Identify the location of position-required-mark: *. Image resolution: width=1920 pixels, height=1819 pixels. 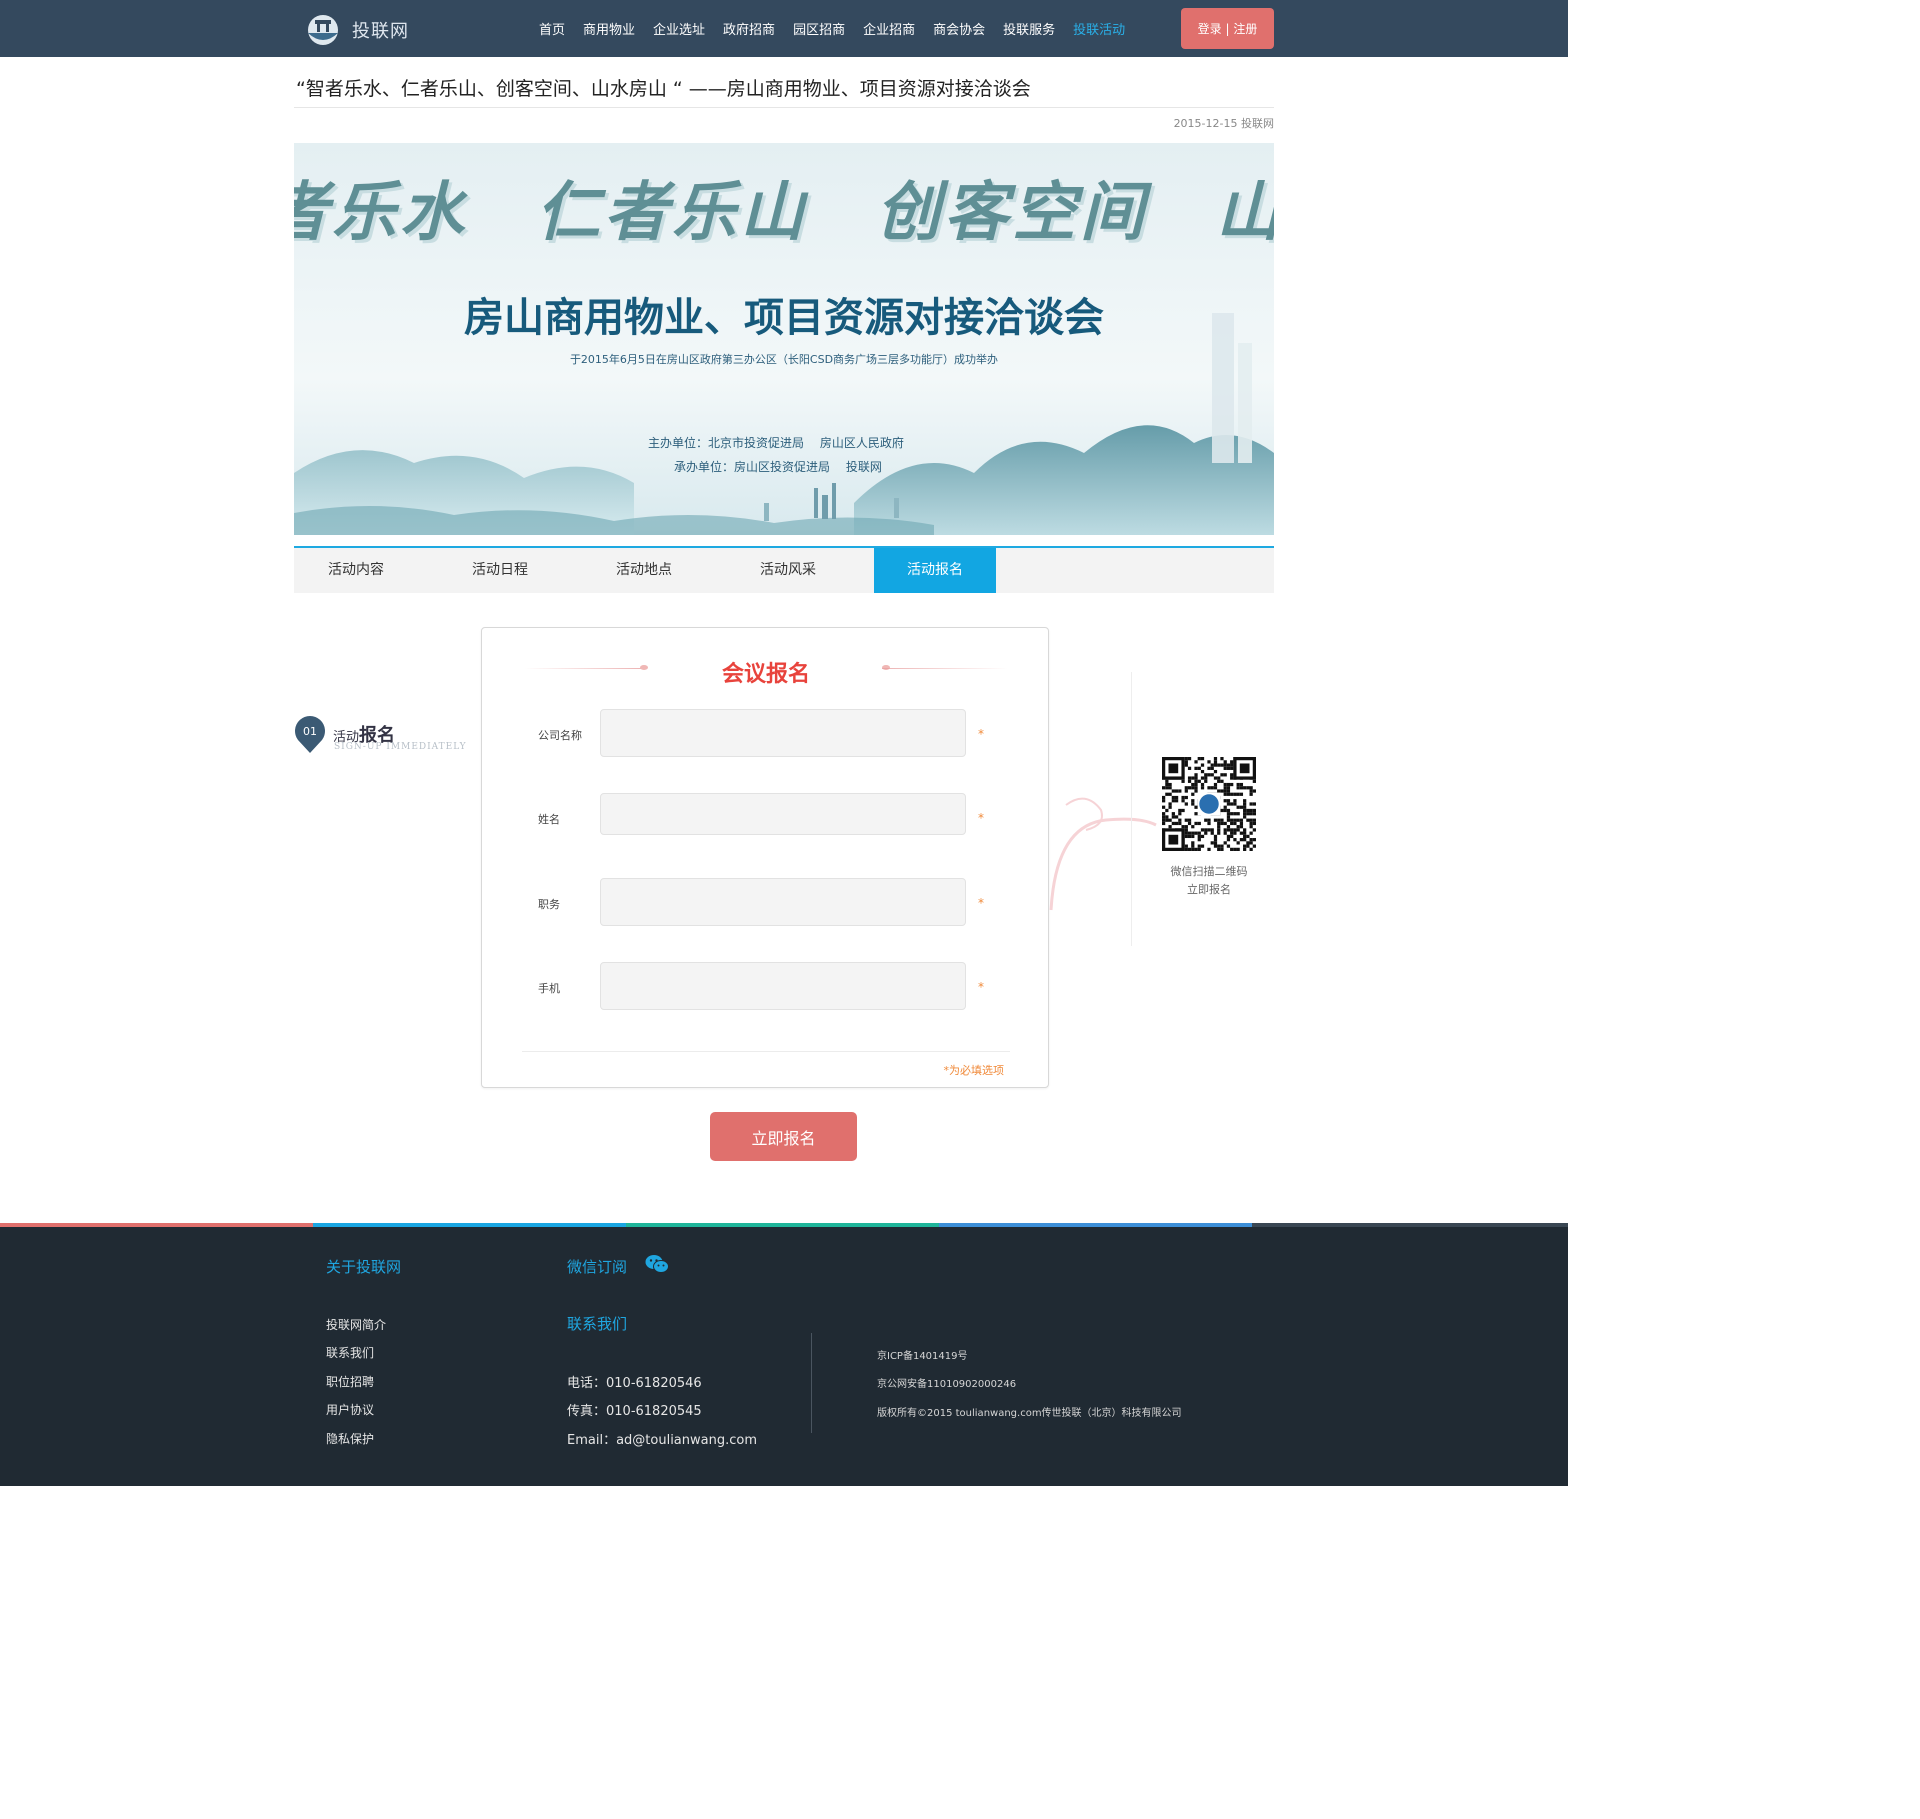
(981, 903).